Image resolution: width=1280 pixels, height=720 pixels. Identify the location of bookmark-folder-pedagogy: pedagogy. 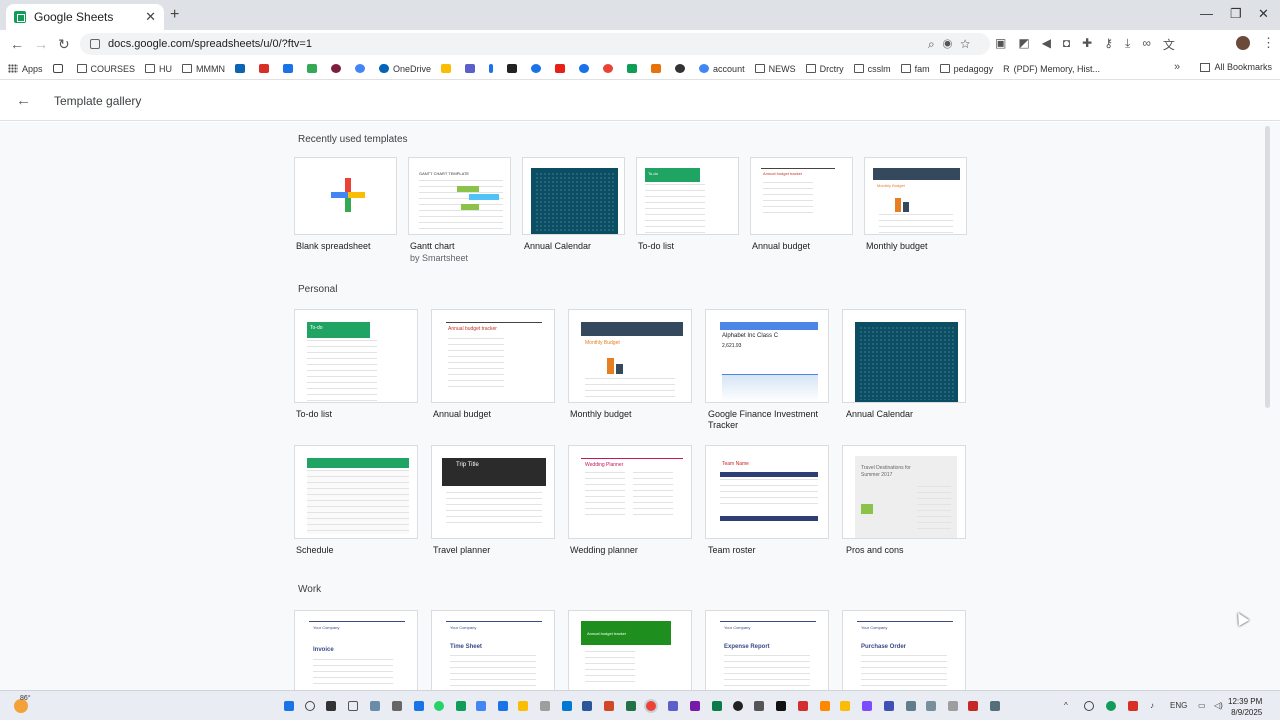
(966, 69).